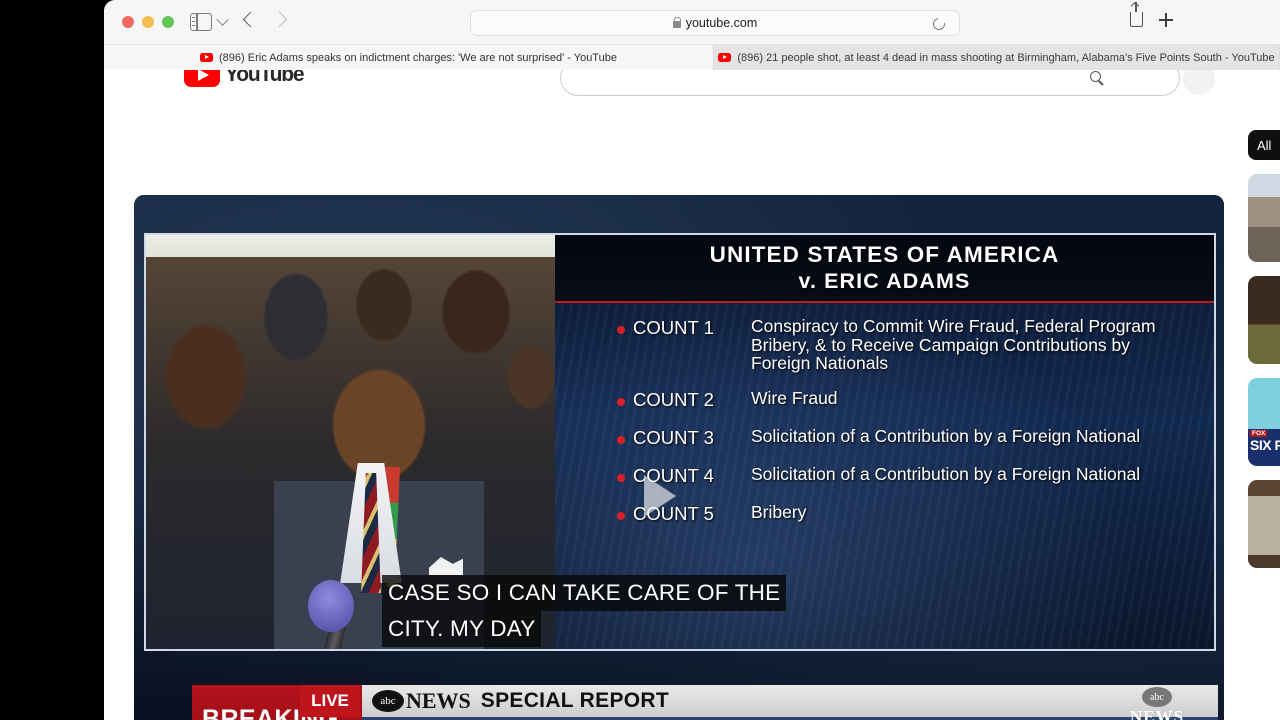  Describe the element at coordinates (1166, 20) in the screenshot. I see `plus-icon` at that location.